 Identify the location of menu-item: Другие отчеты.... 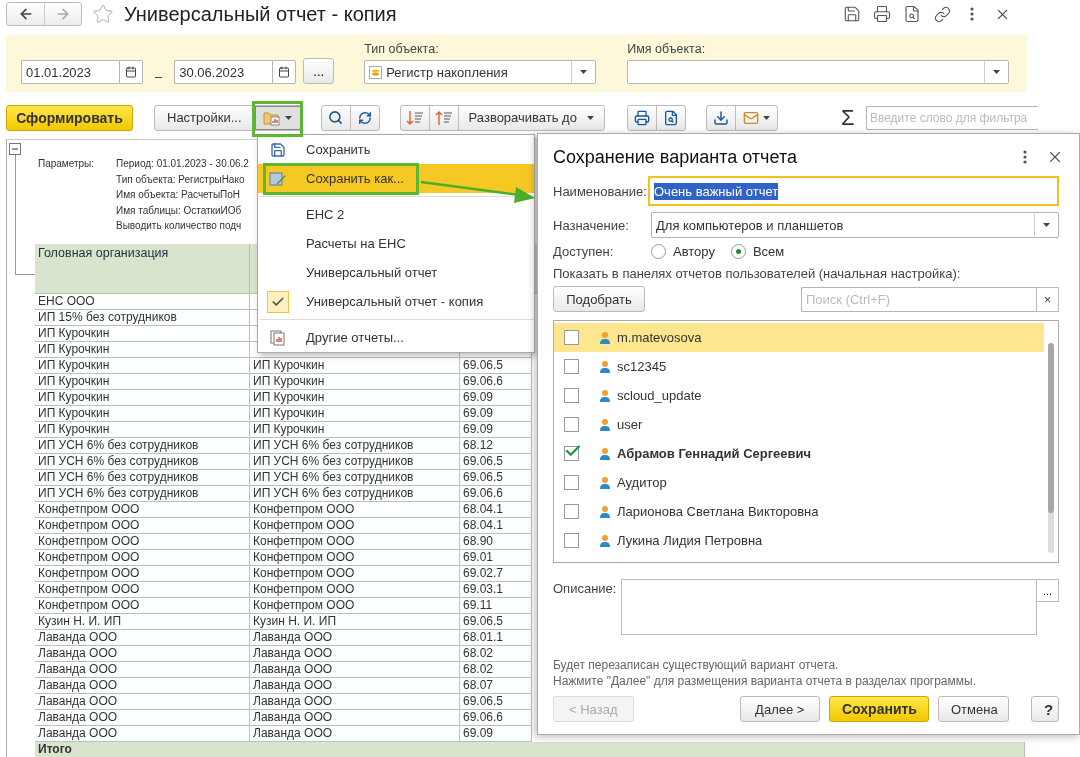
(396, 338).